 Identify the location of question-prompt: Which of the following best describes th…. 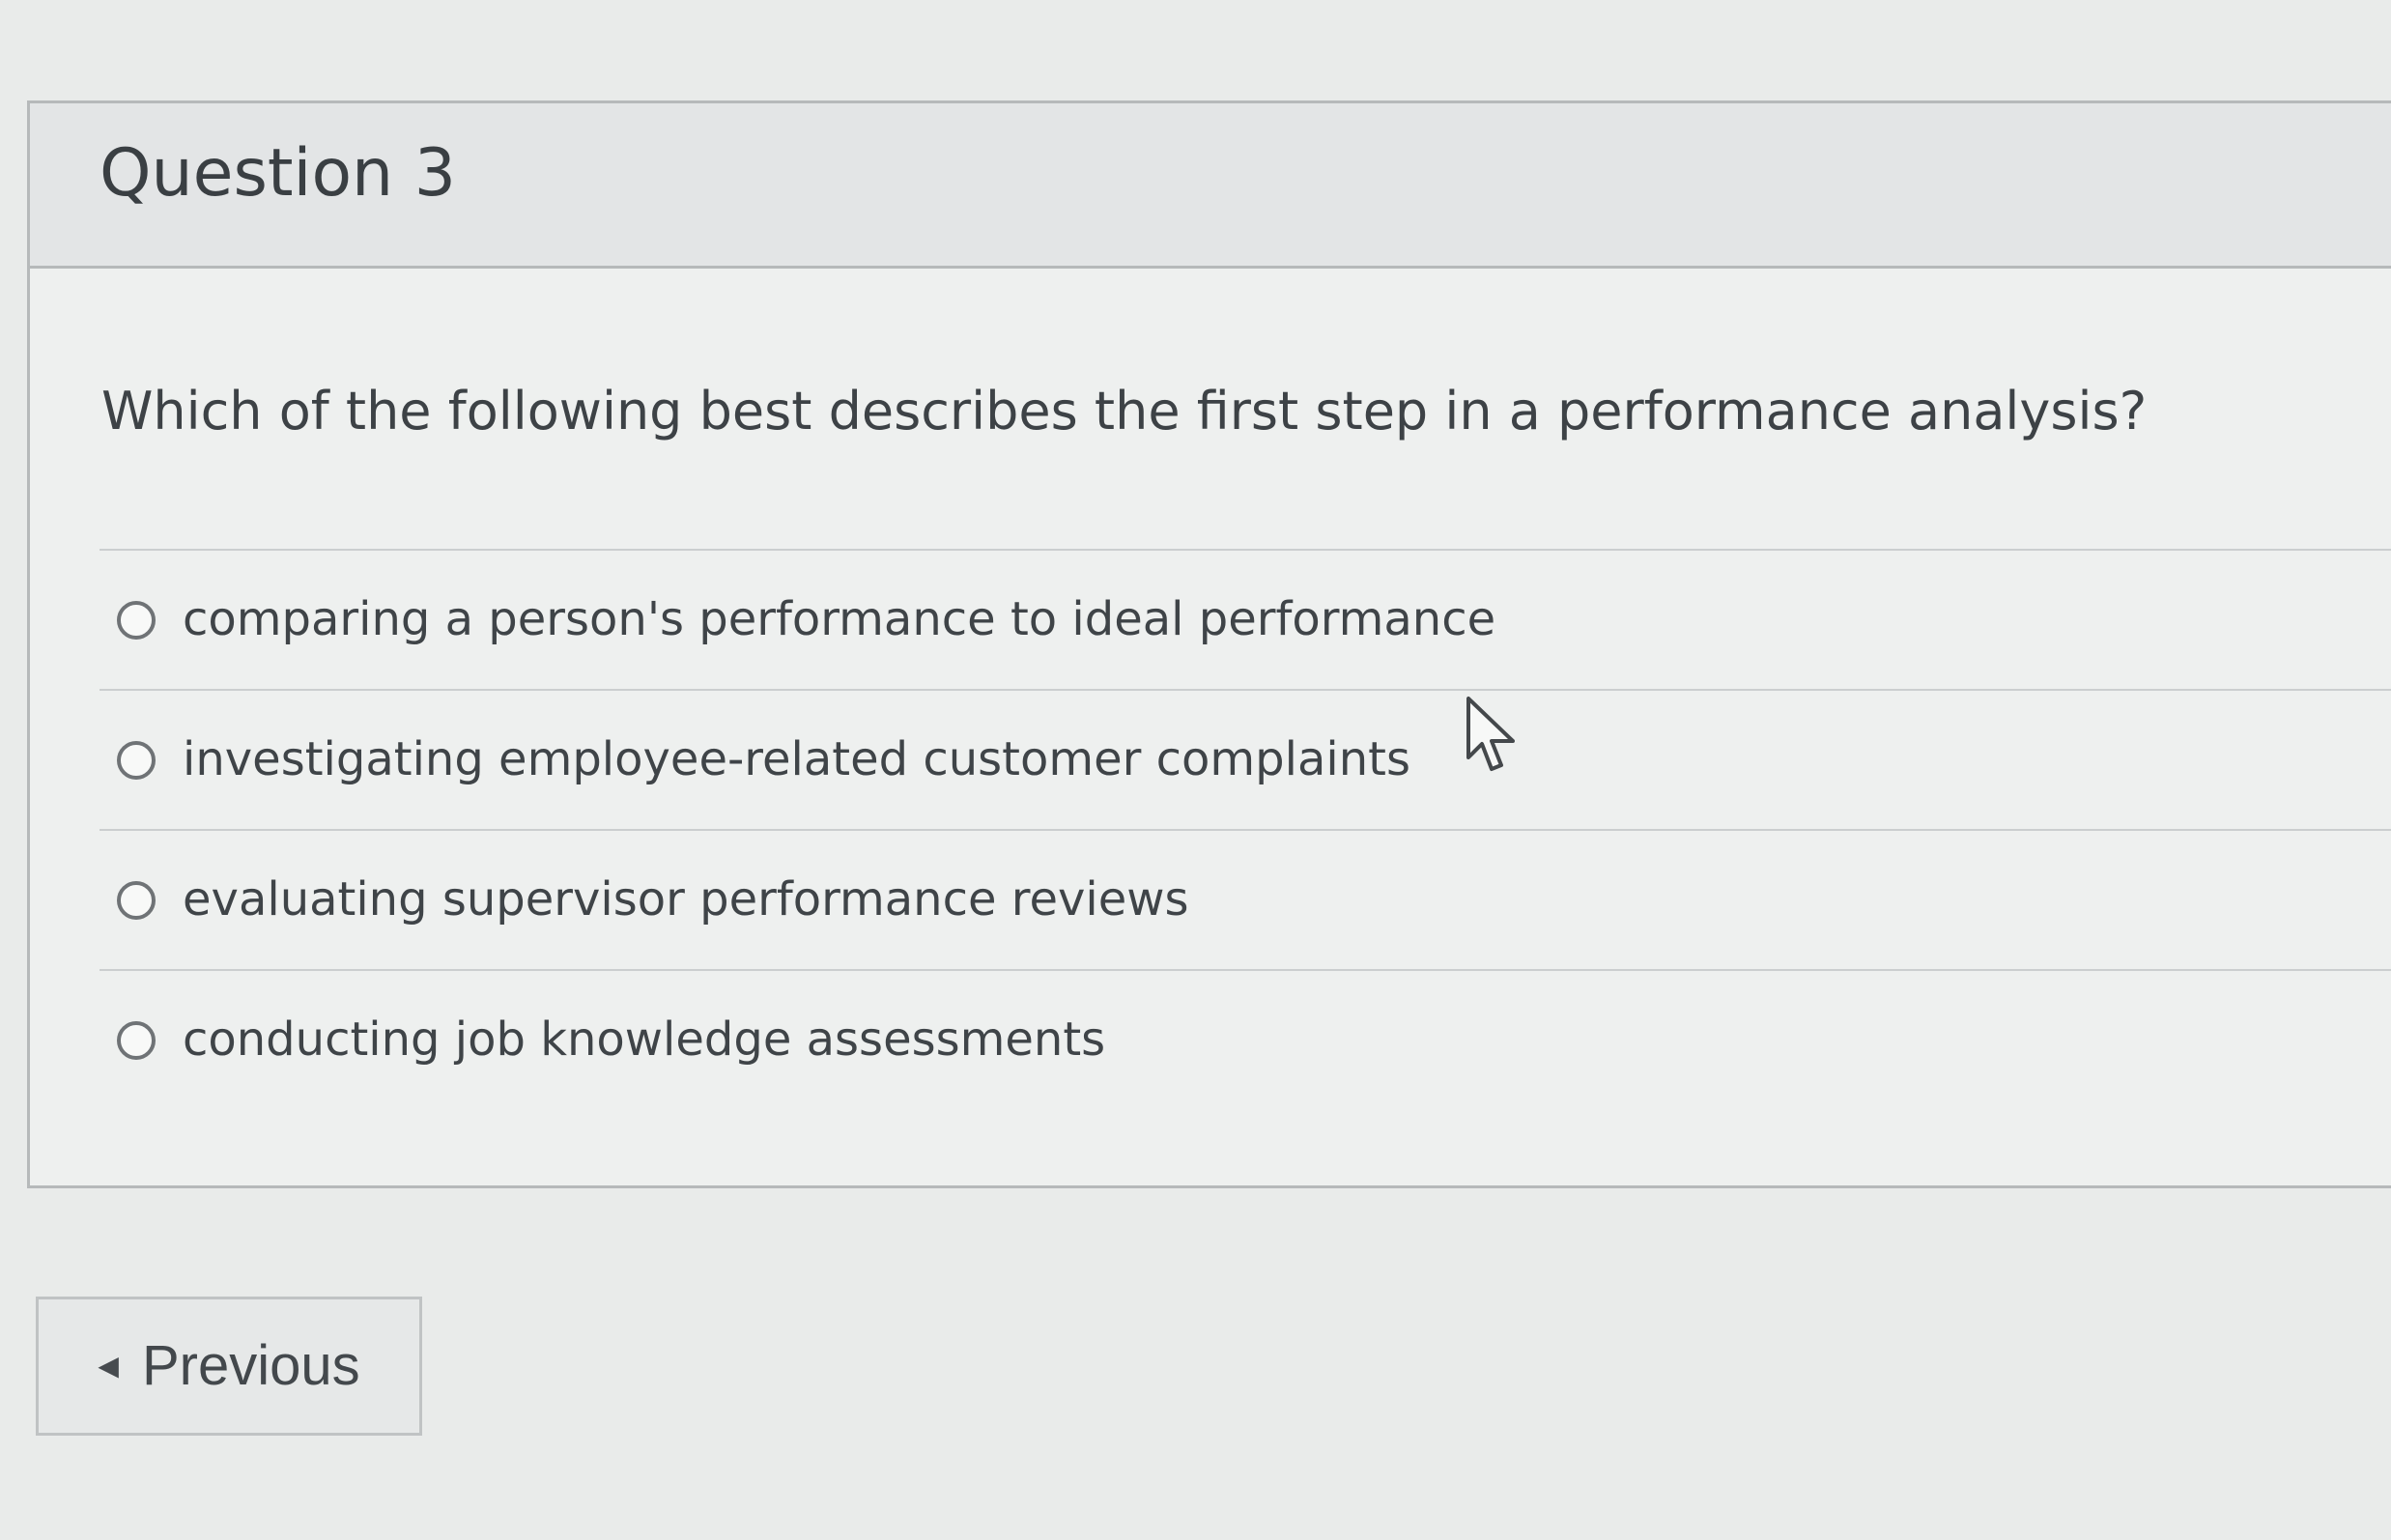
(1125, 411).